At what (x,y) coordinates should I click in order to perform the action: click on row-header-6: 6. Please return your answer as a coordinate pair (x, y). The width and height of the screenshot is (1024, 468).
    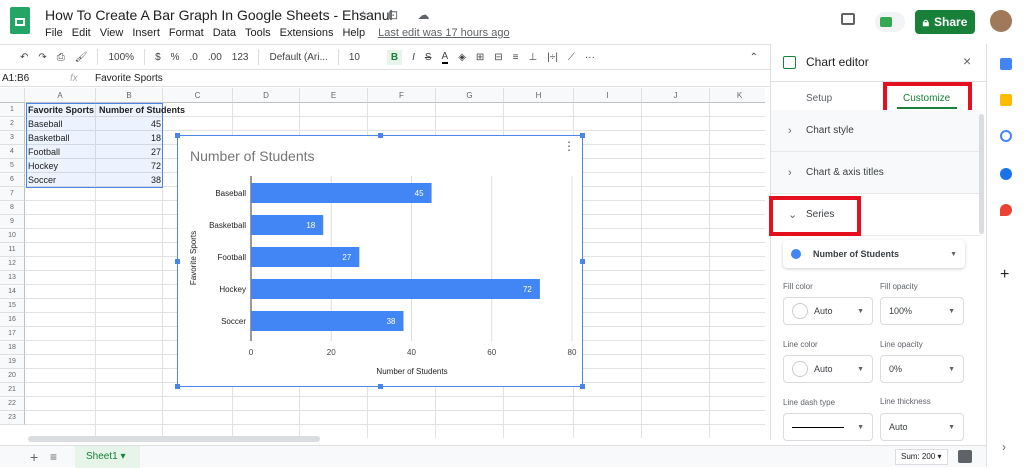
    Looking at the image, I should click on (12, 180).